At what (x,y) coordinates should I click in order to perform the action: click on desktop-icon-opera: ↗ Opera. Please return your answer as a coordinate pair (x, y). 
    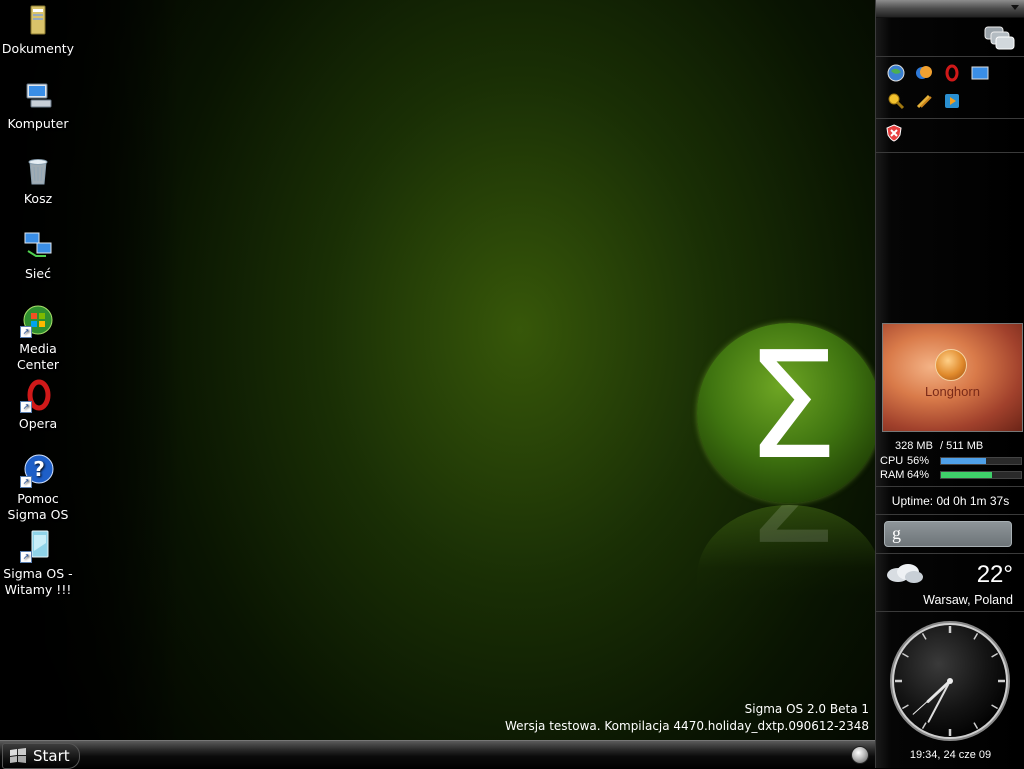
    Looking at the image, I should click on (38, 405).